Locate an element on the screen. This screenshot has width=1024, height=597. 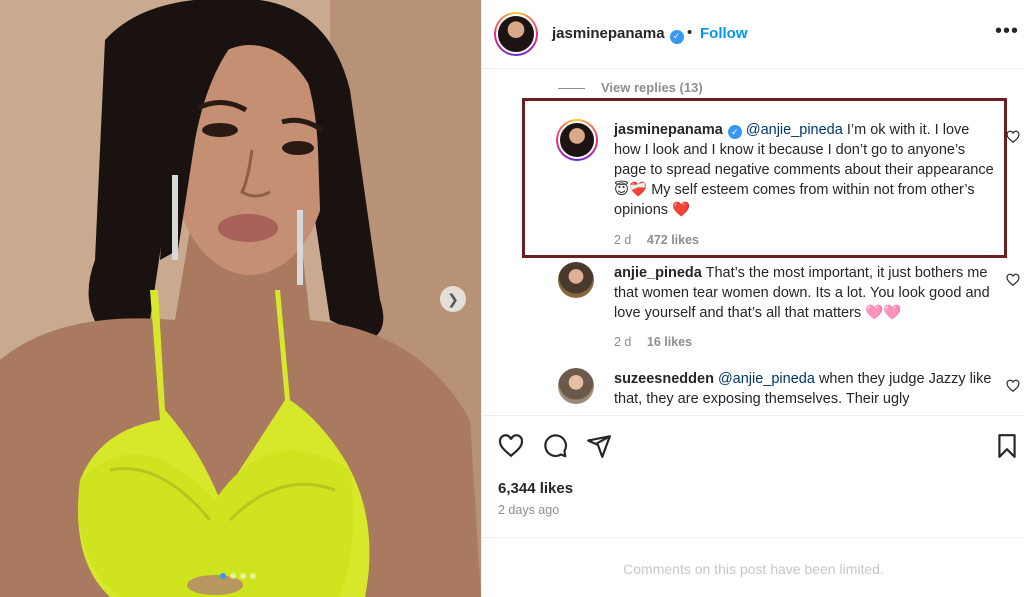
replies-divider-line is located at coordinates (571, 89).